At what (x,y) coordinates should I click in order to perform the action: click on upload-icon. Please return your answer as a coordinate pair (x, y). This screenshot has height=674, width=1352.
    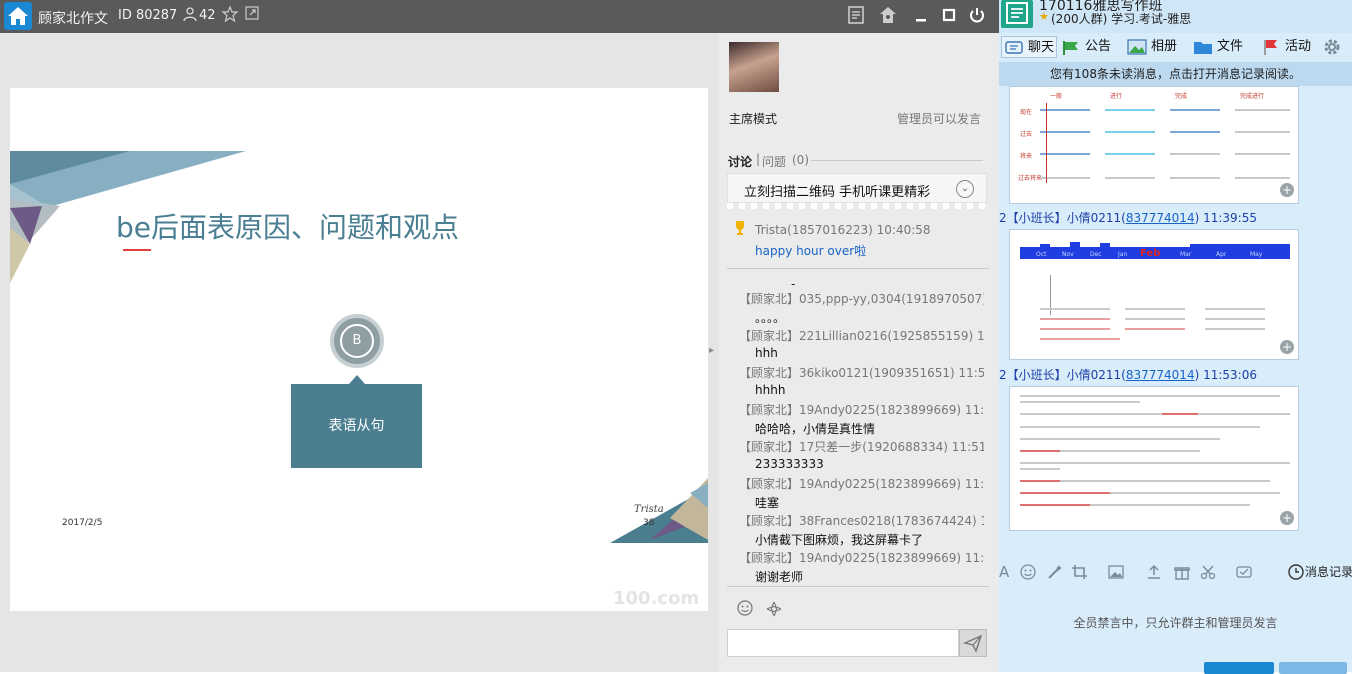
    Looking at the image, I should click on (1154, 572).